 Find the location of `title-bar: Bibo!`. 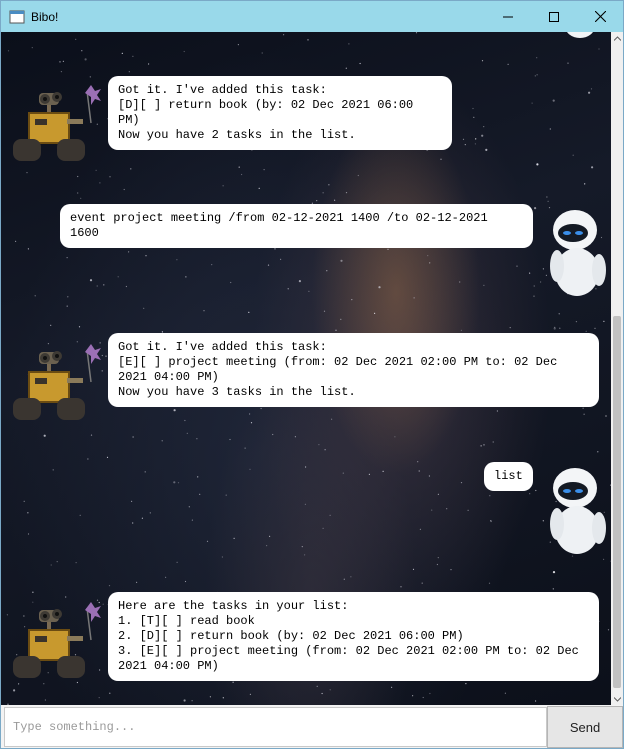

title-bar: Bibo! is located at coordinates (312, 16).